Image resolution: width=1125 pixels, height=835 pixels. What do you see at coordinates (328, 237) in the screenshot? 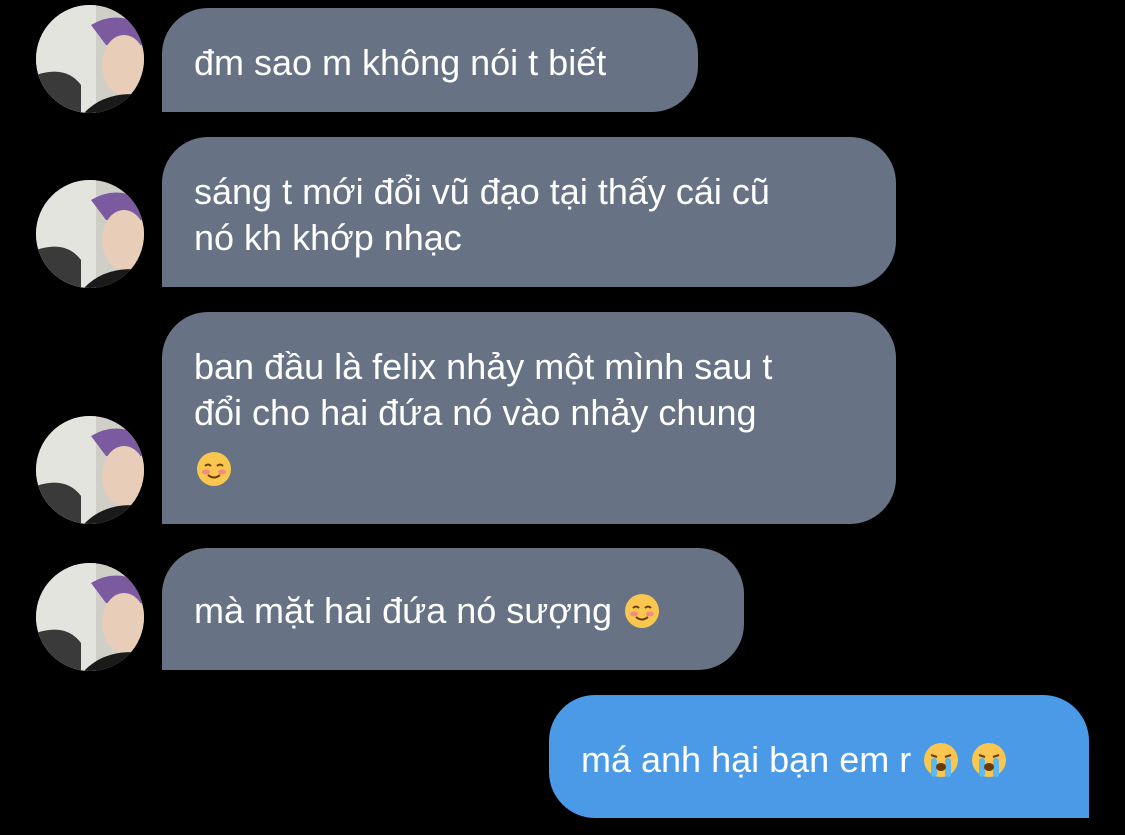
I see `message-text-line: nó kh khớp nhạc` at bounding box center [328, 237].